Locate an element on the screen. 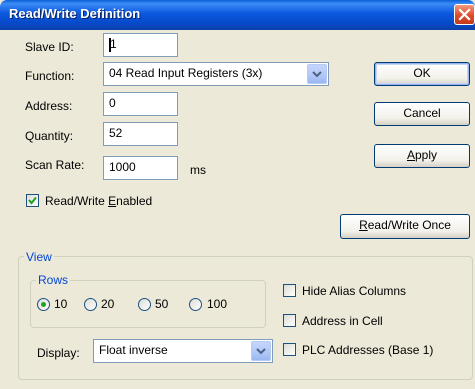 Image resolution: width=475 pixels, height=389 pixels. radio-selected-dot is located at coordinates (43, 304).